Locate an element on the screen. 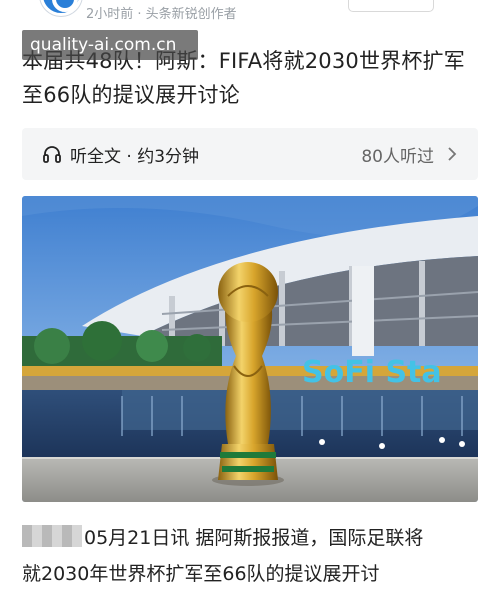  listen-full-text-bar: 听全文 · 约3分钟 80人听过 is located at coordinates (250, 154).